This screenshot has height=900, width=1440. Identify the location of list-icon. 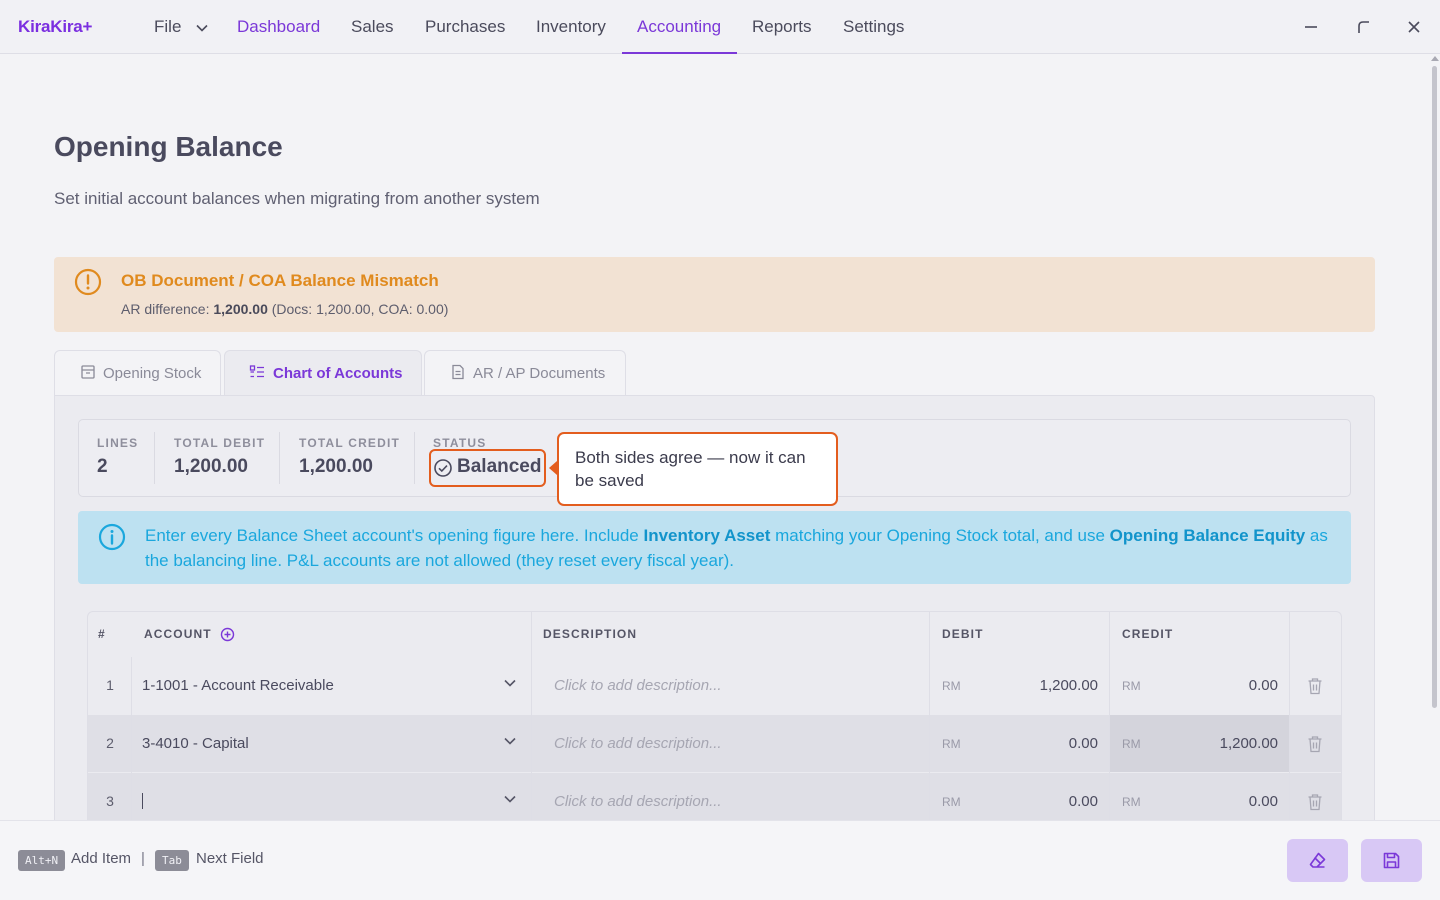
(256, 371).